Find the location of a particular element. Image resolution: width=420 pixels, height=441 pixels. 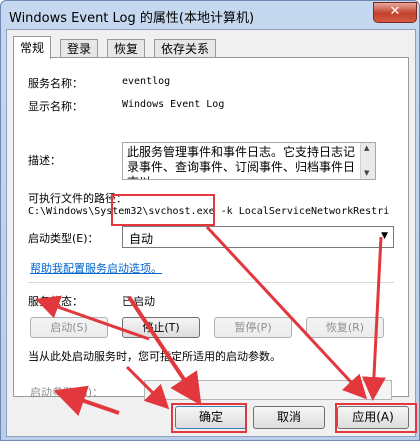

arrow-to-ok is located at coordinates (164, 350).